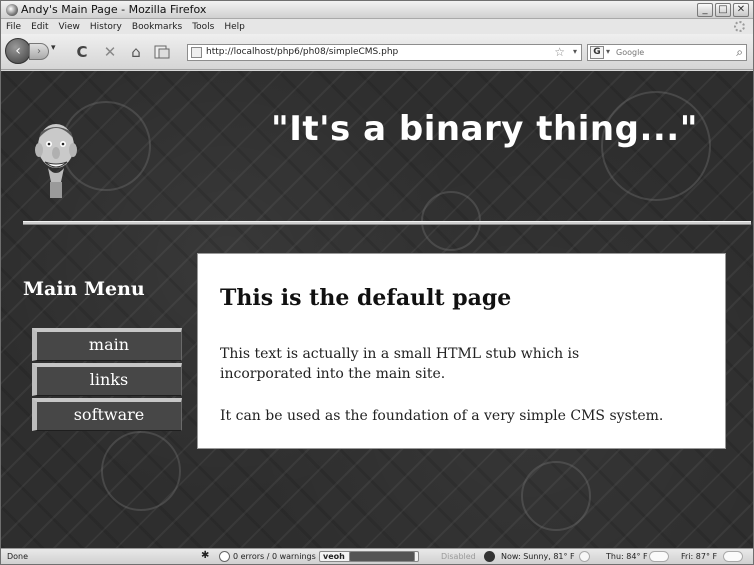 The width and height of the screenshot is (754, 565). I want to click on cartoon-face-avatar, so click(56, 161).